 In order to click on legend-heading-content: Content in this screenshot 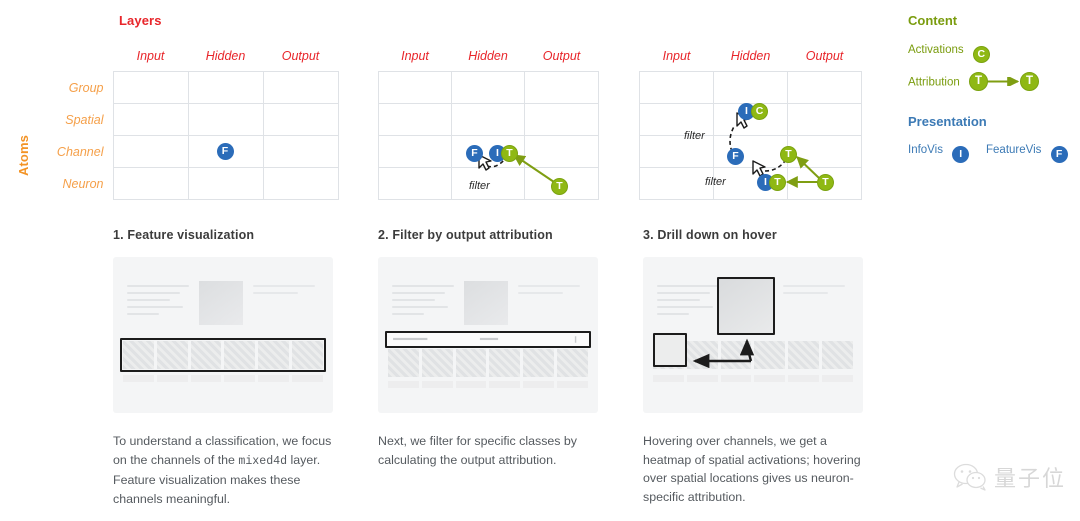, I will do `click(933, 20)`.